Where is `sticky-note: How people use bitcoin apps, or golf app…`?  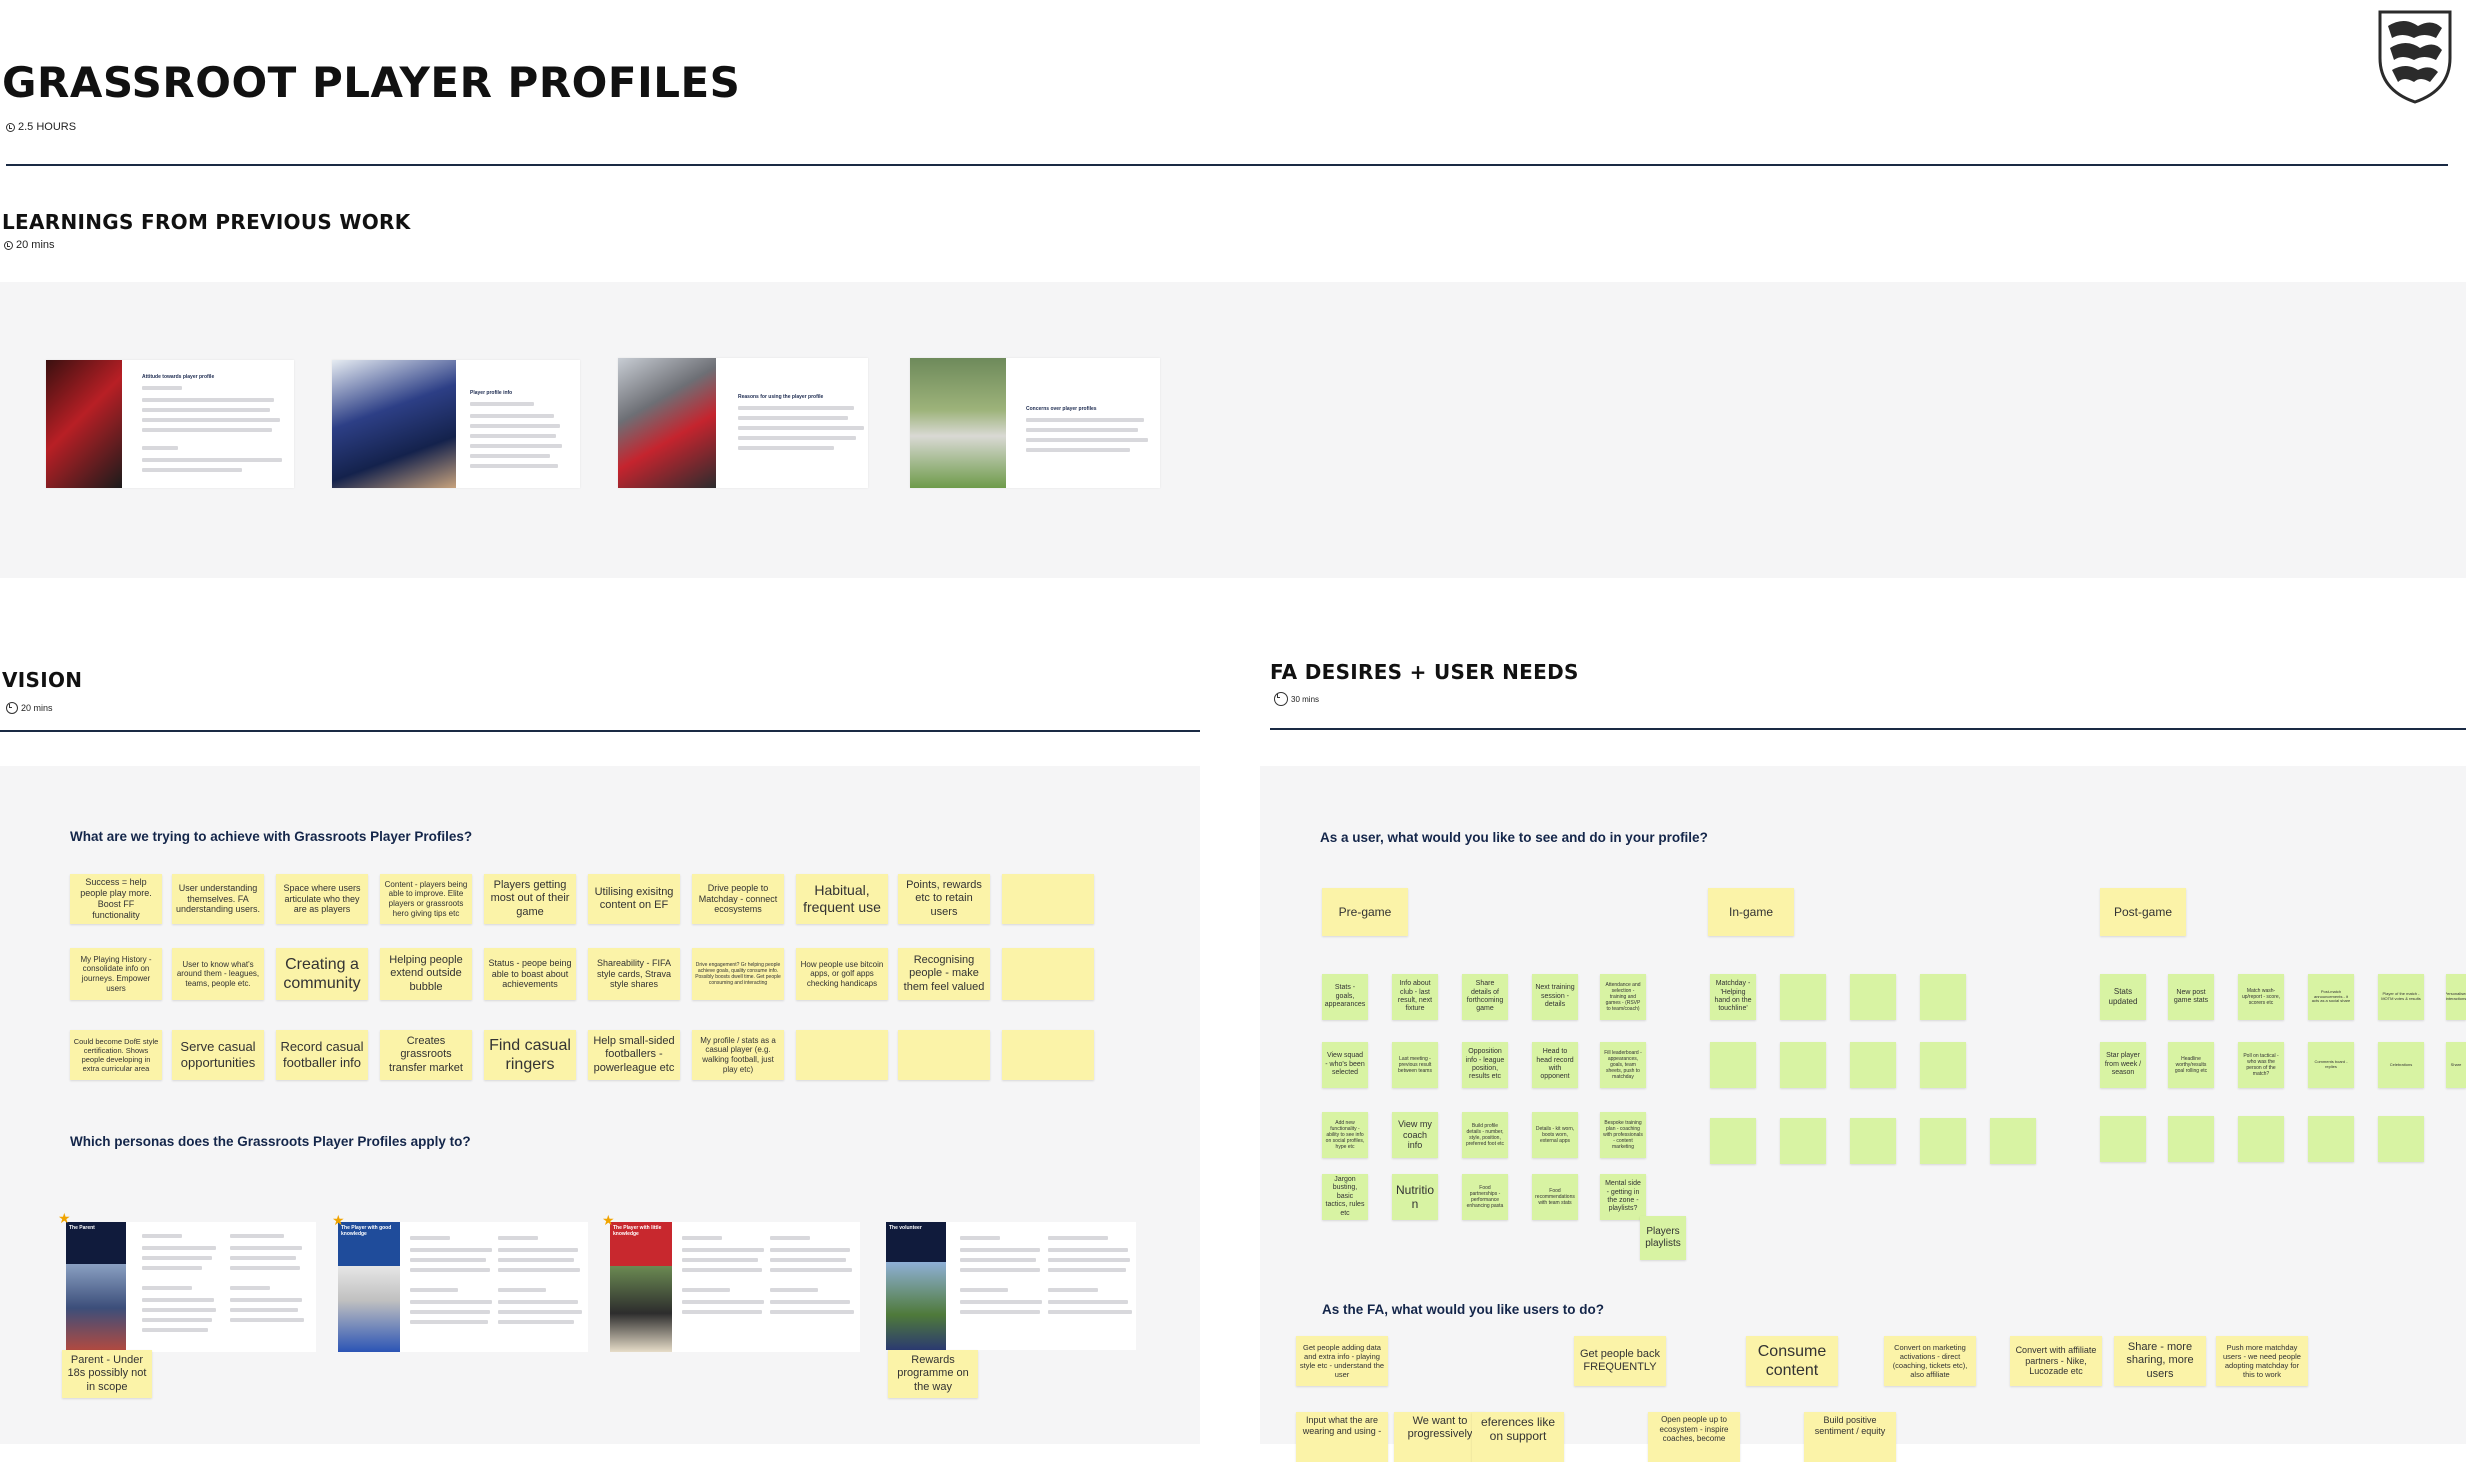 sticky-note: How people use bitcoin apps, or golf app… is located at coordinates (842, 974).